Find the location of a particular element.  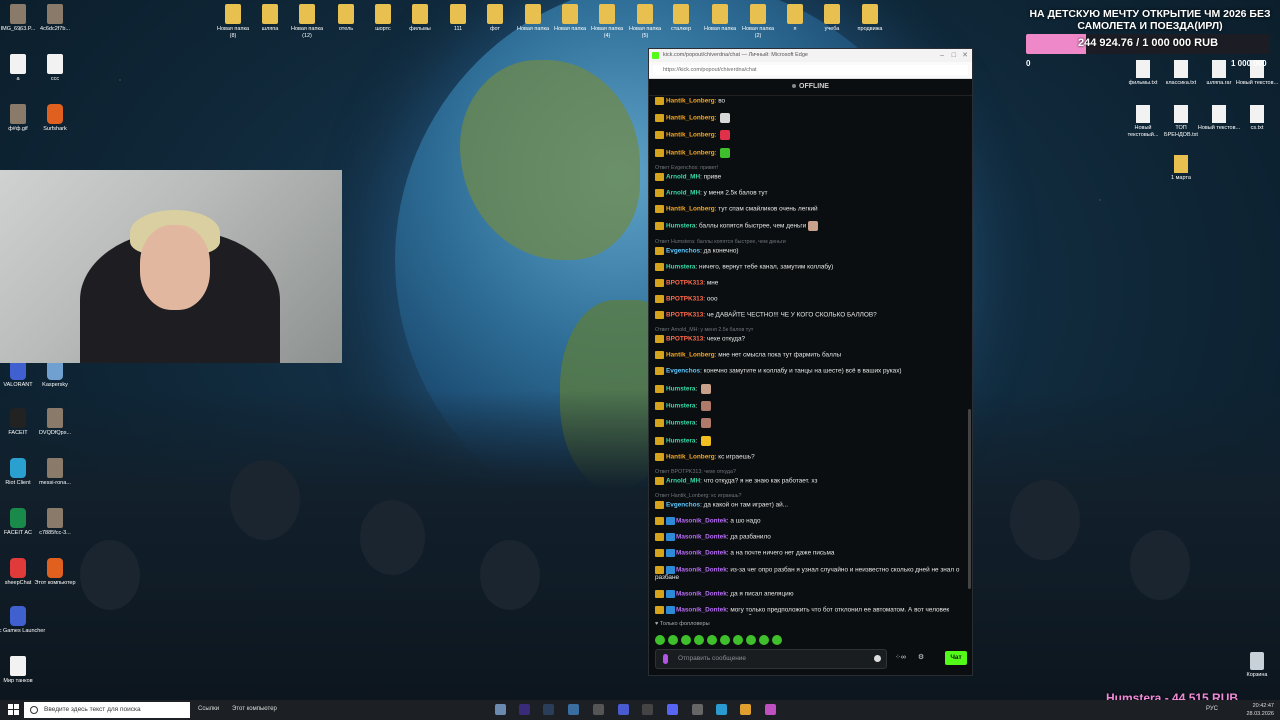

desktop-icon: 1 марта is located at coordinates (1181, 168).